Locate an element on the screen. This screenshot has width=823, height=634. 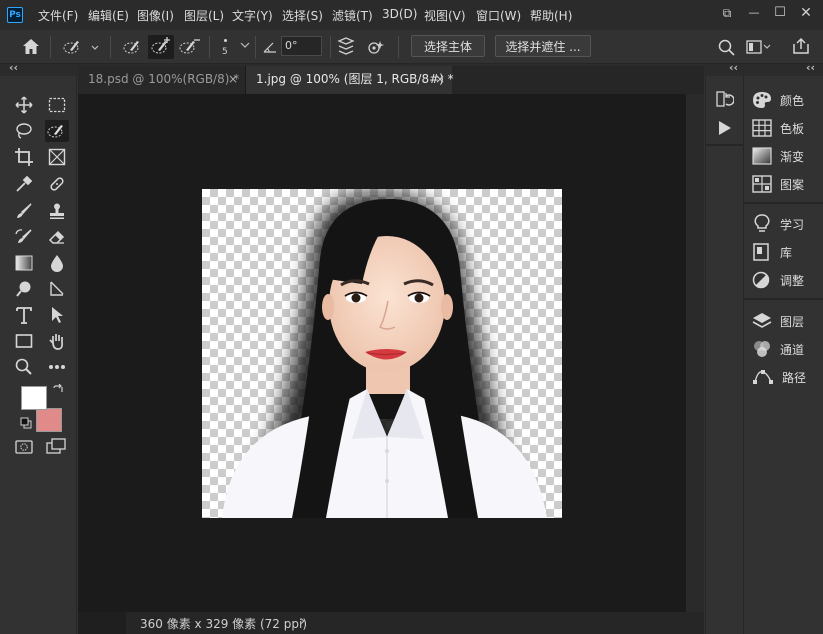
home-icon is located at coordinates (31, 46).